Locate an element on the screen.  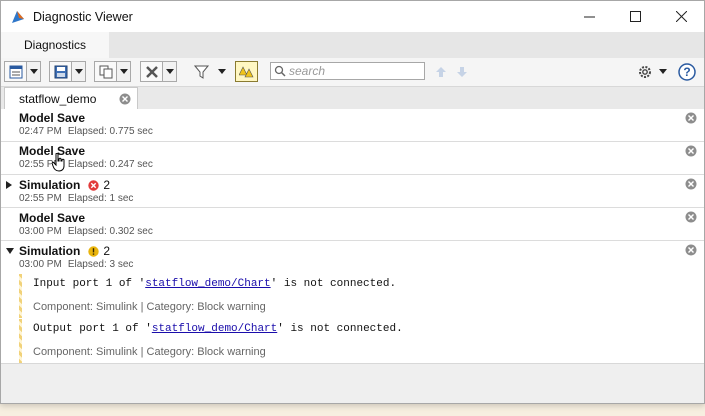
view-options-dropdown is located at coordinates (34, 71).